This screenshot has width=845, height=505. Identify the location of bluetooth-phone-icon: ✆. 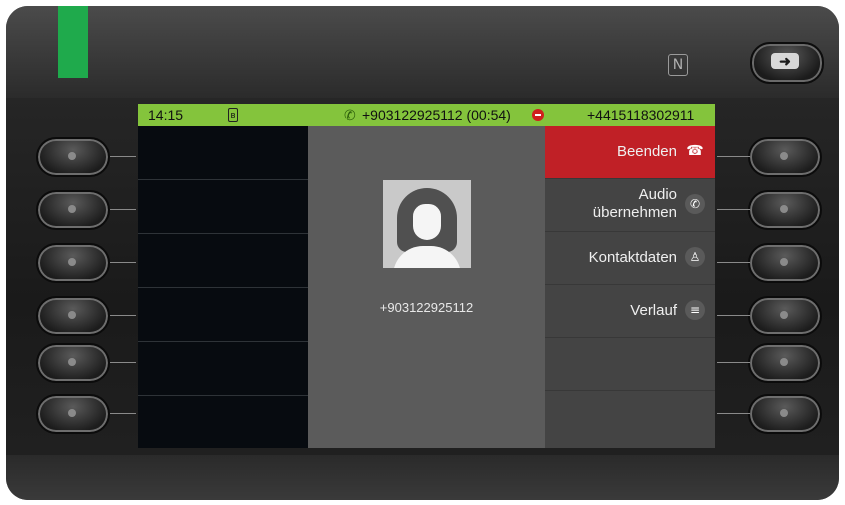
(695, 204).